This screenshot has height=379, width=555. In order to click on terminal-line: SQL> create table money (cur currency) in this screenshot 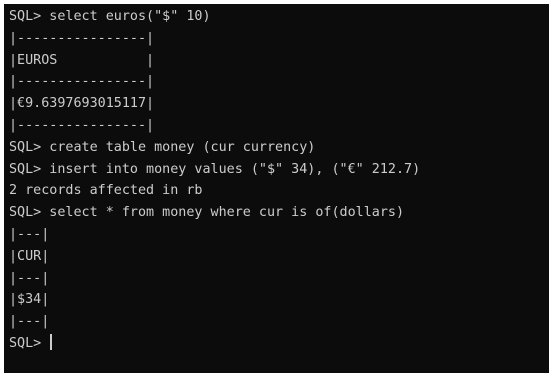, I will do `click(162, 147)`.